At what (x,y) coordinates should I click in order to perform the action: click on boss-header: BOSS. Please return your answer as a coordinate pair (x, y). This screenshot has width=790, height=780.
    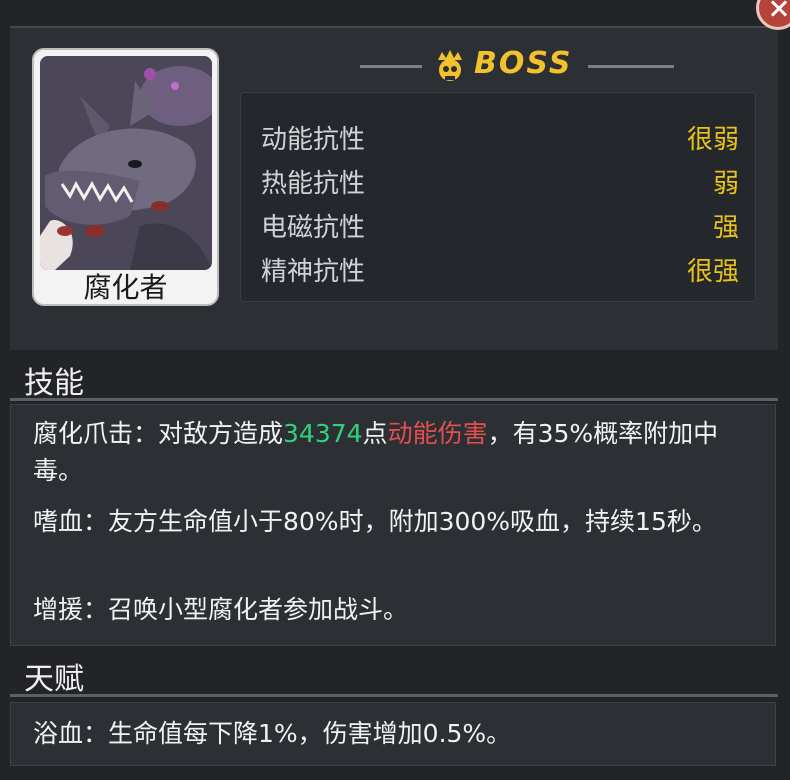
    Looking at the image, I should click on (525, 67).